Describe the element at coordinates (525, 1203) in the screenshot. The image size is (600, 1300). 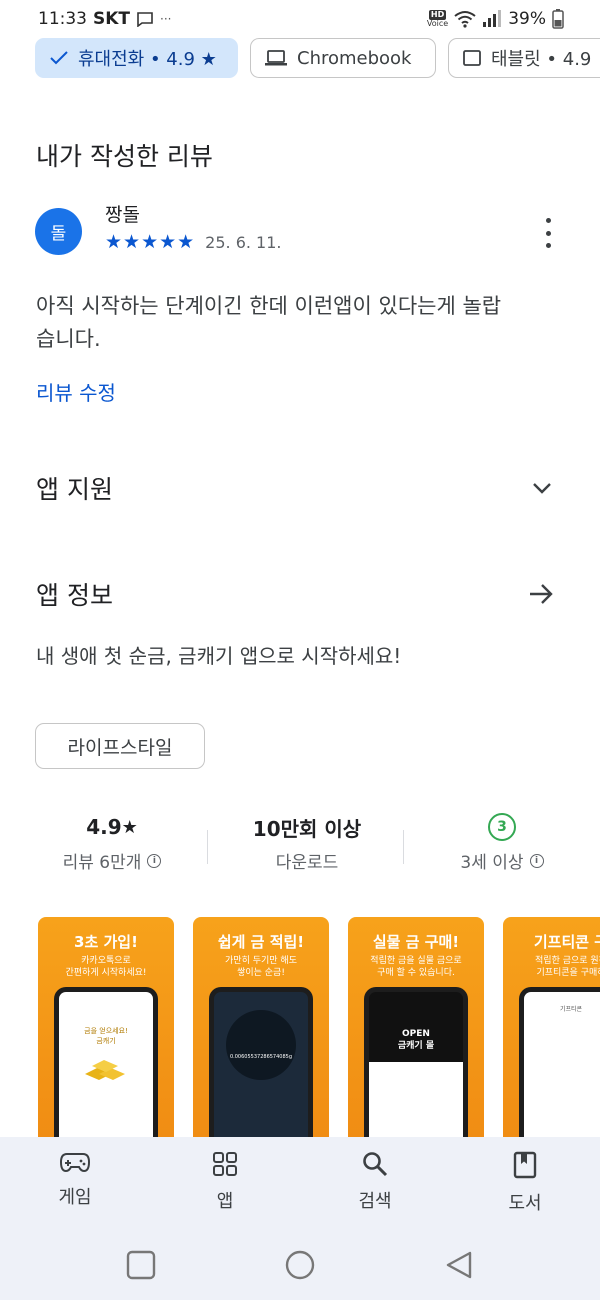
I see `nav-books-label: 도서` at that location.